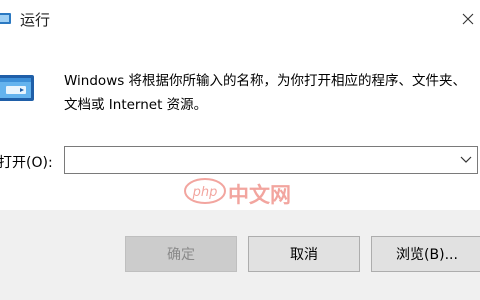  I want to click on chevron-down-icon, so click(466, 160).